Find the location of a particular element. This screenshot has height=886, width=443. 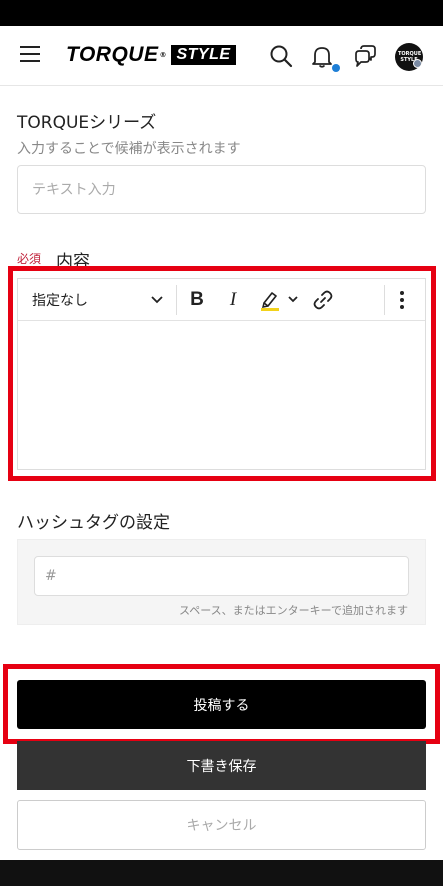

hashtag-panel: スペース、またはエンターキーで追加されます is located at coordinates (221, 582).